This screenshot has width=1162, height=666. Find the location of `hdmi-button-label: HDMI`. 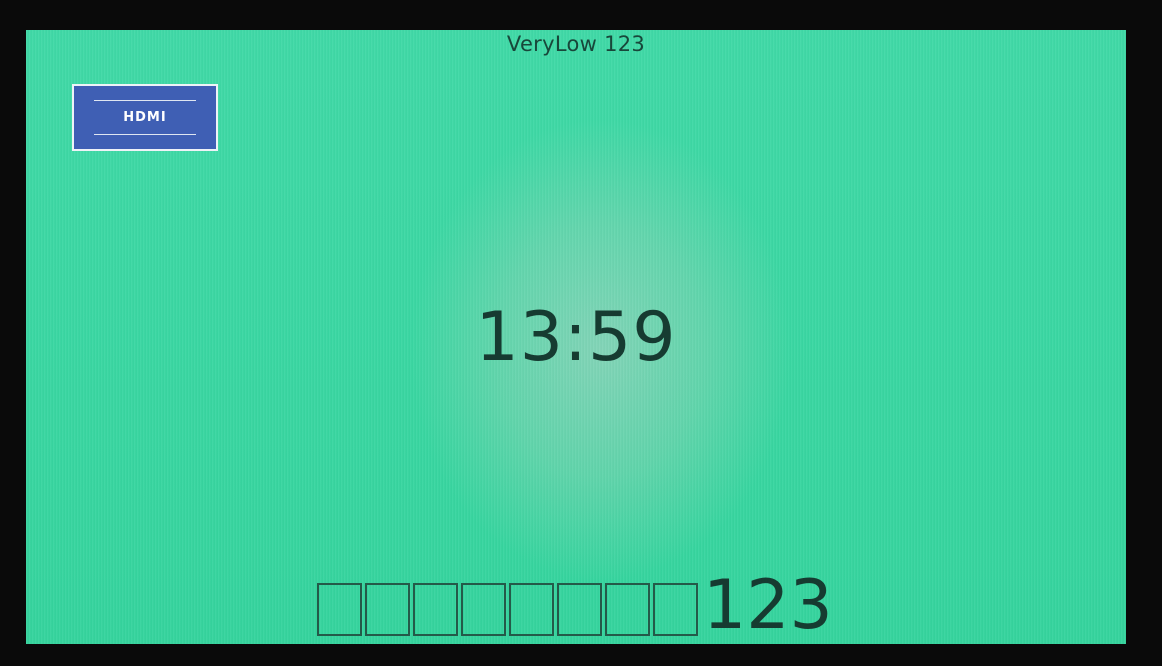

hdmi-button-label: HDMI is located at coordinates (145, 117).